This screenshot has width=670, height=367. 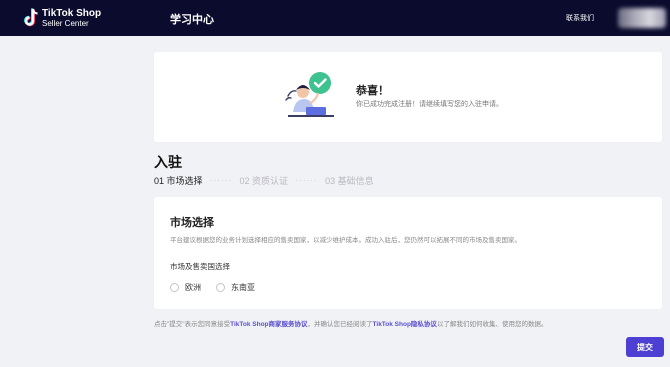 I want to click on step-market-selection: 01 市场选择, so click(x=178, y=181).